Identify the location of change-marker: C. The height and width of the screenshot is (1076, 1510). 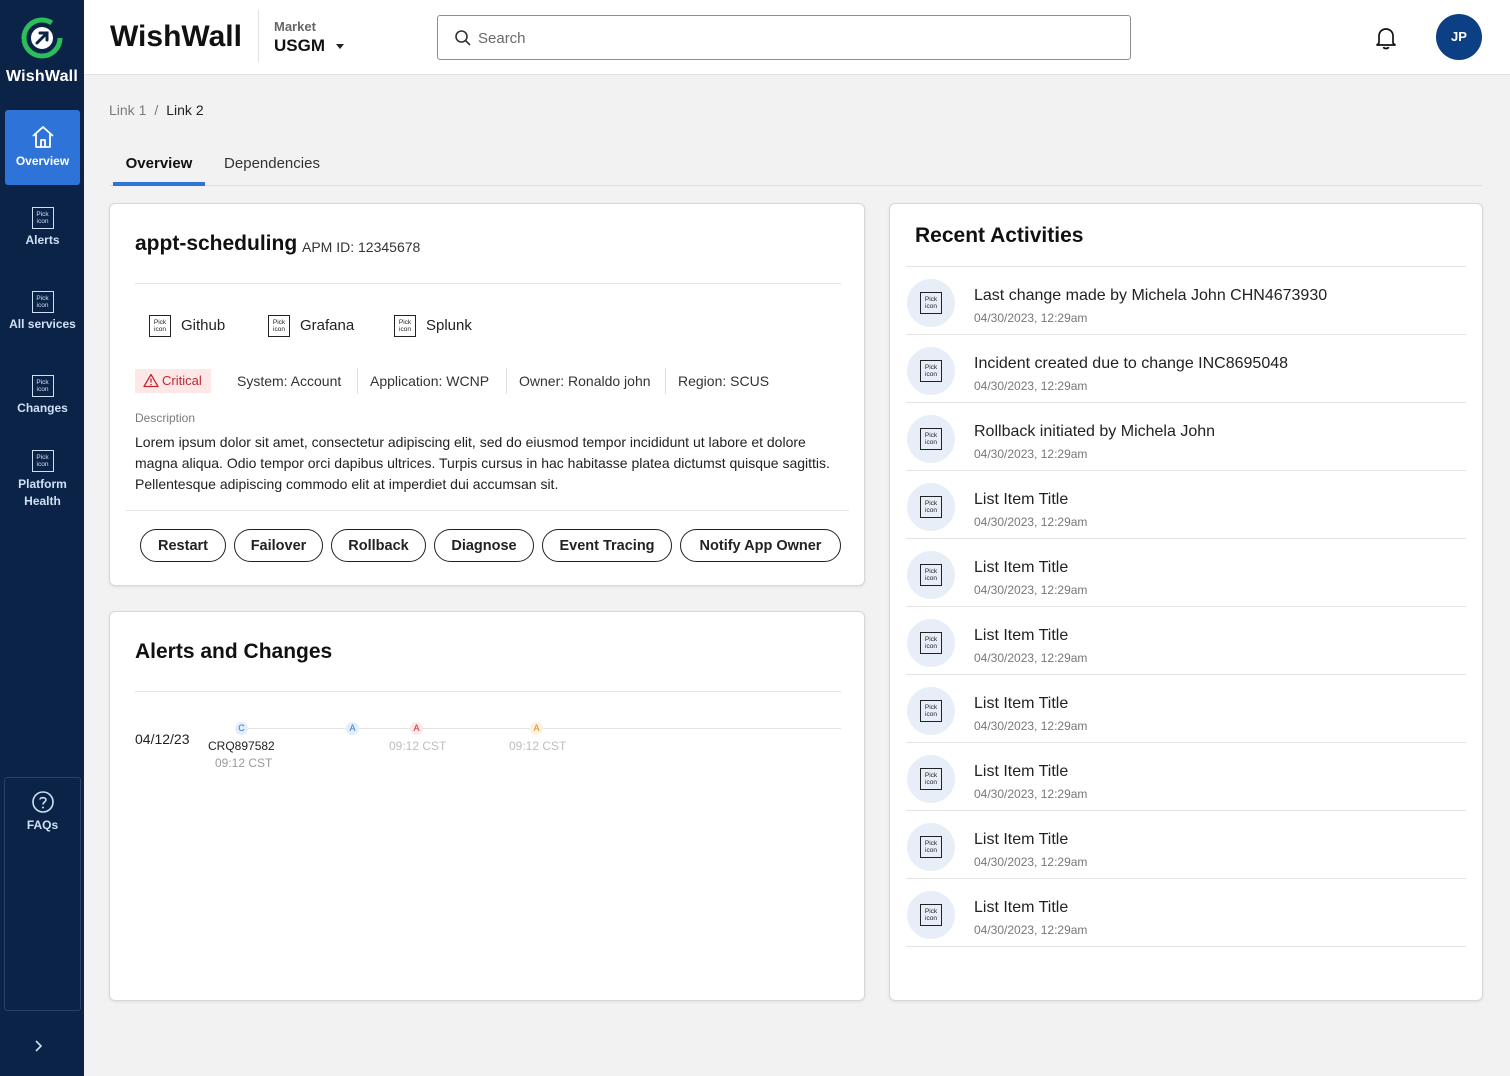
(241, 728).